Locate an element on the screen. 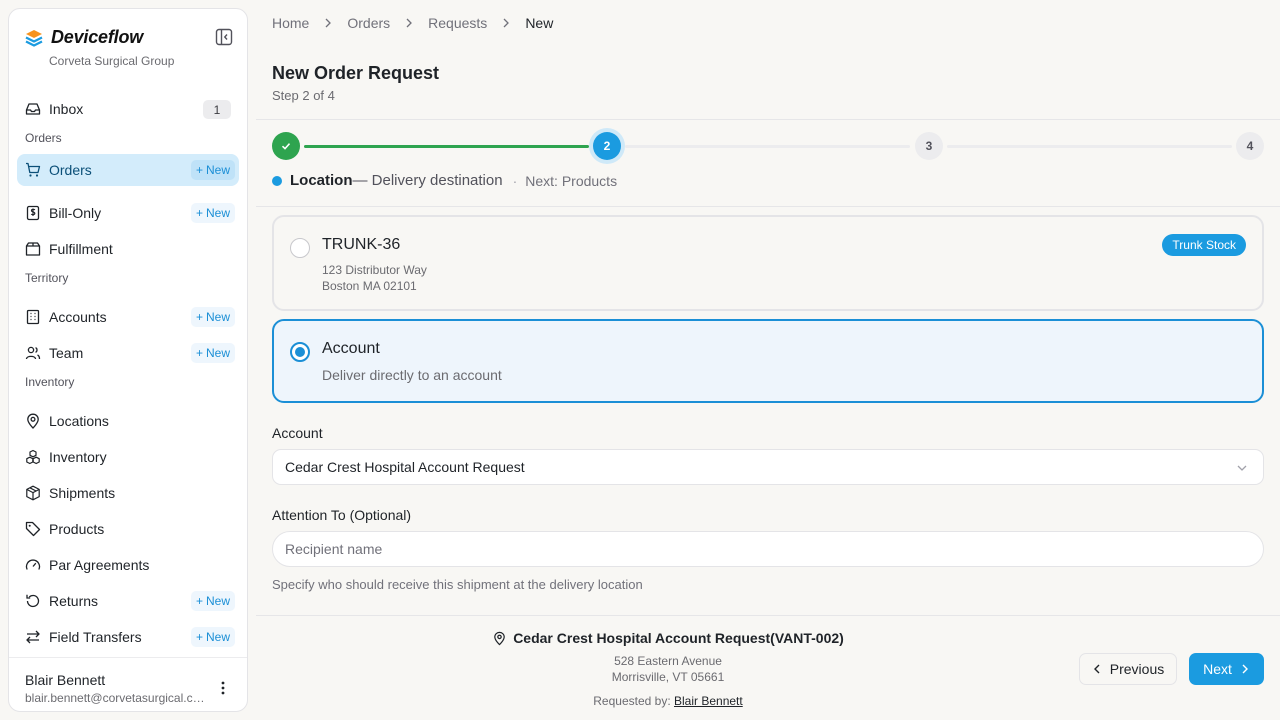 The width and height of the screenshot is (1280, 720). sidebar-item-locations: Locations is located at coordinates (128, 421).